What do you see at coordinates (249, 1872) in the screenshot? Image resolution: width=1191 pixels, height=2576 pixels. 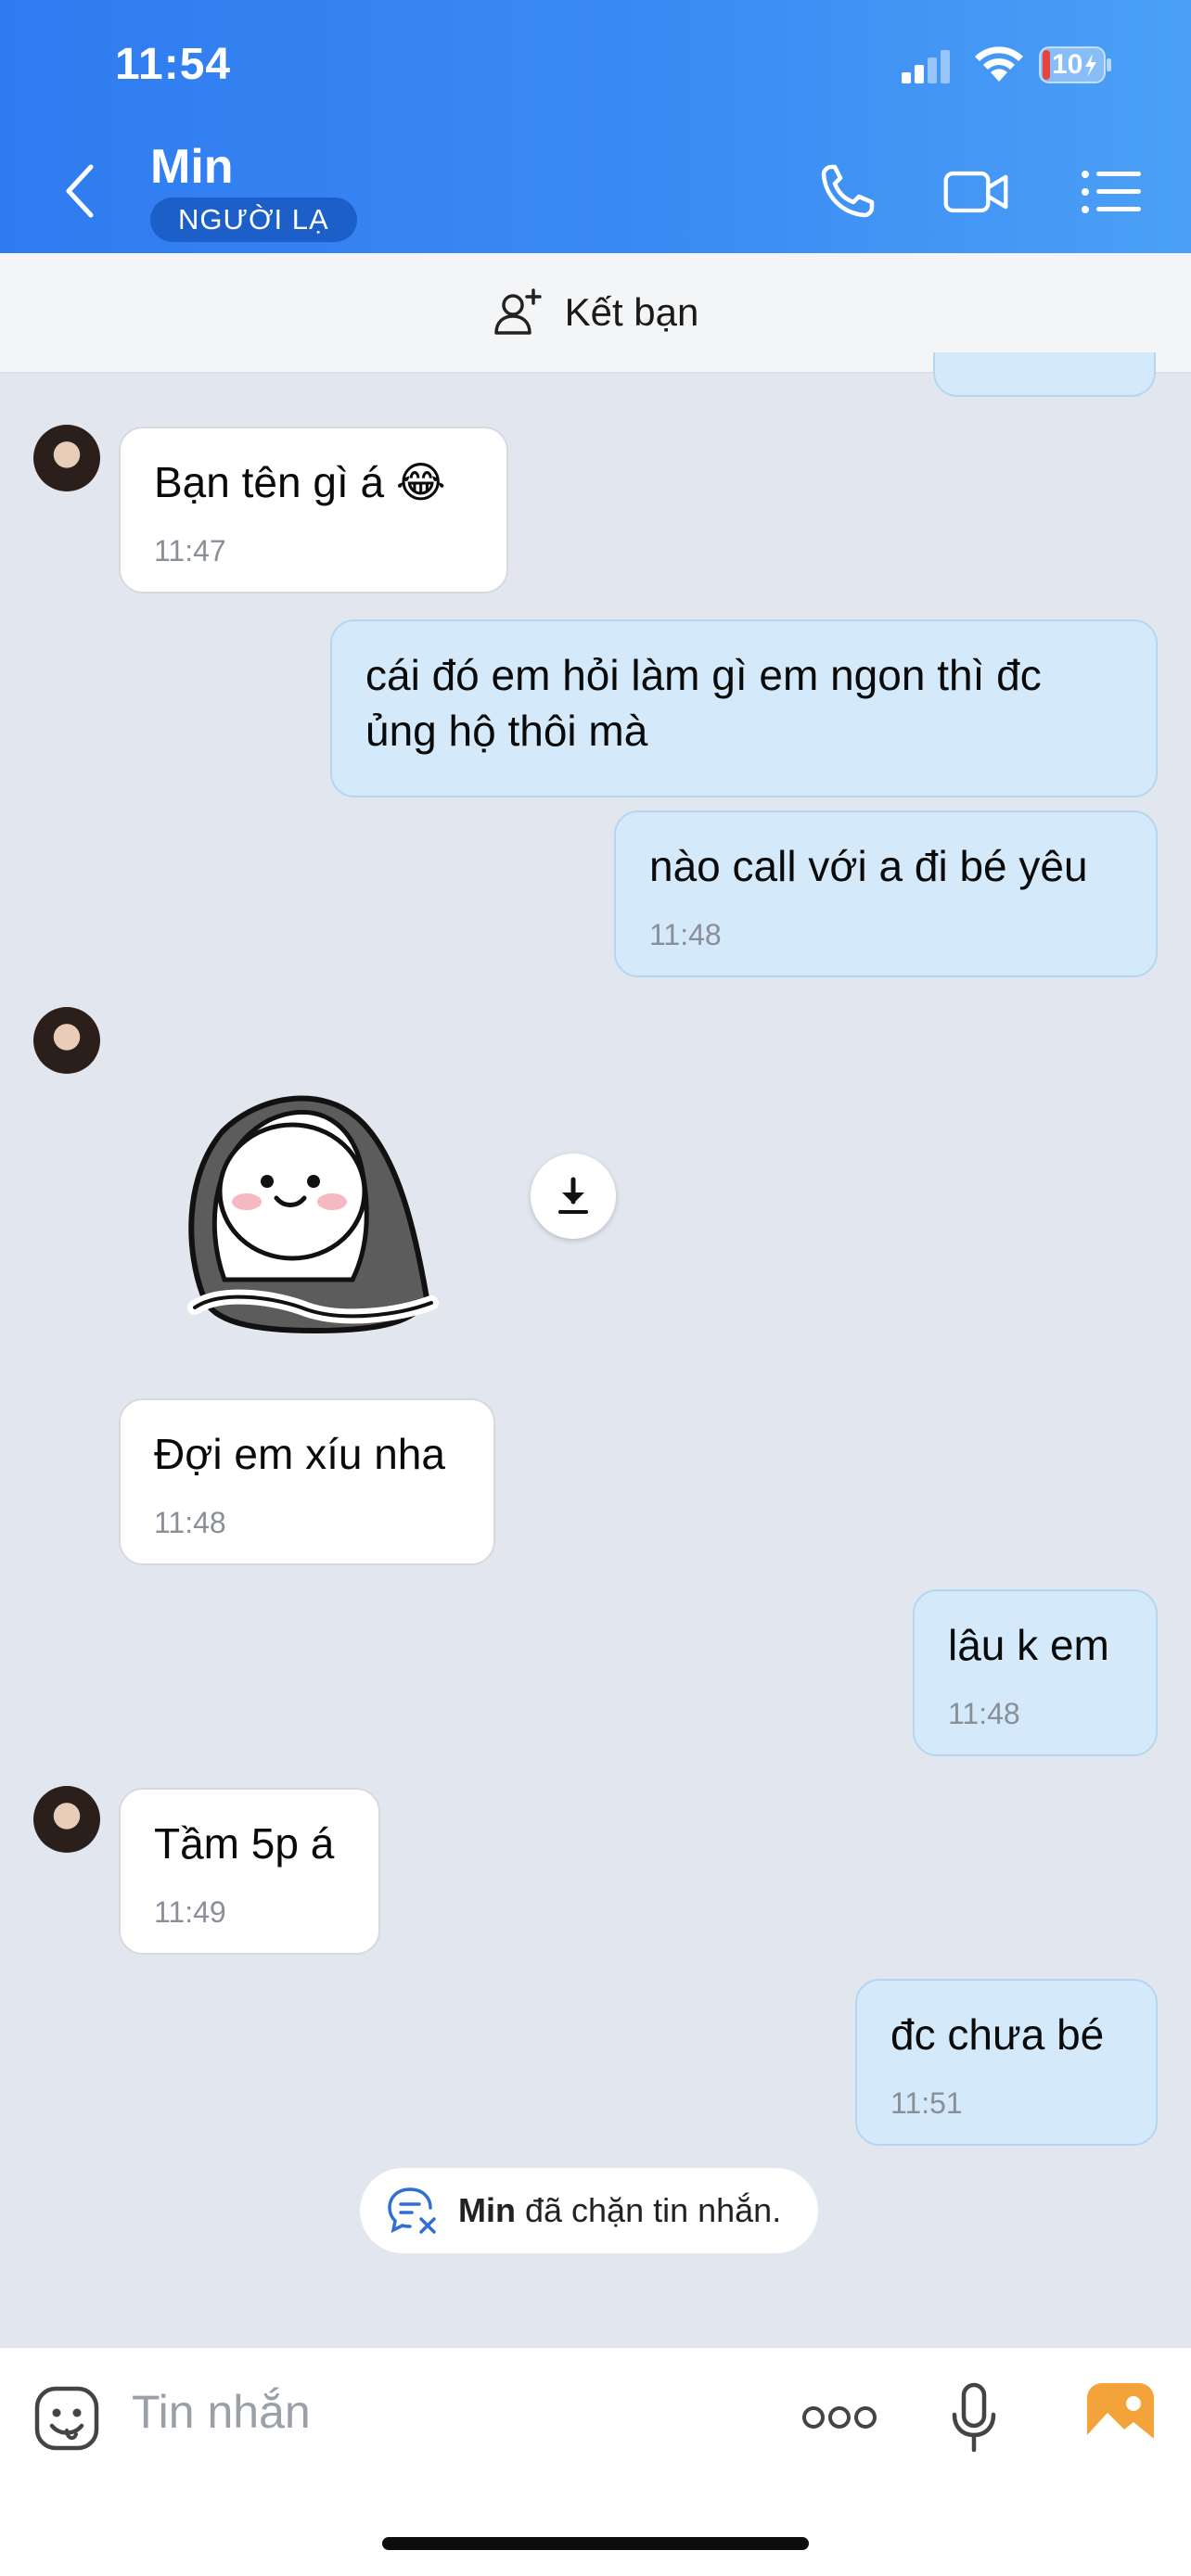 I see `message-incoming: Tầm 5p á 11:49` at bounding box center [249, 1872].